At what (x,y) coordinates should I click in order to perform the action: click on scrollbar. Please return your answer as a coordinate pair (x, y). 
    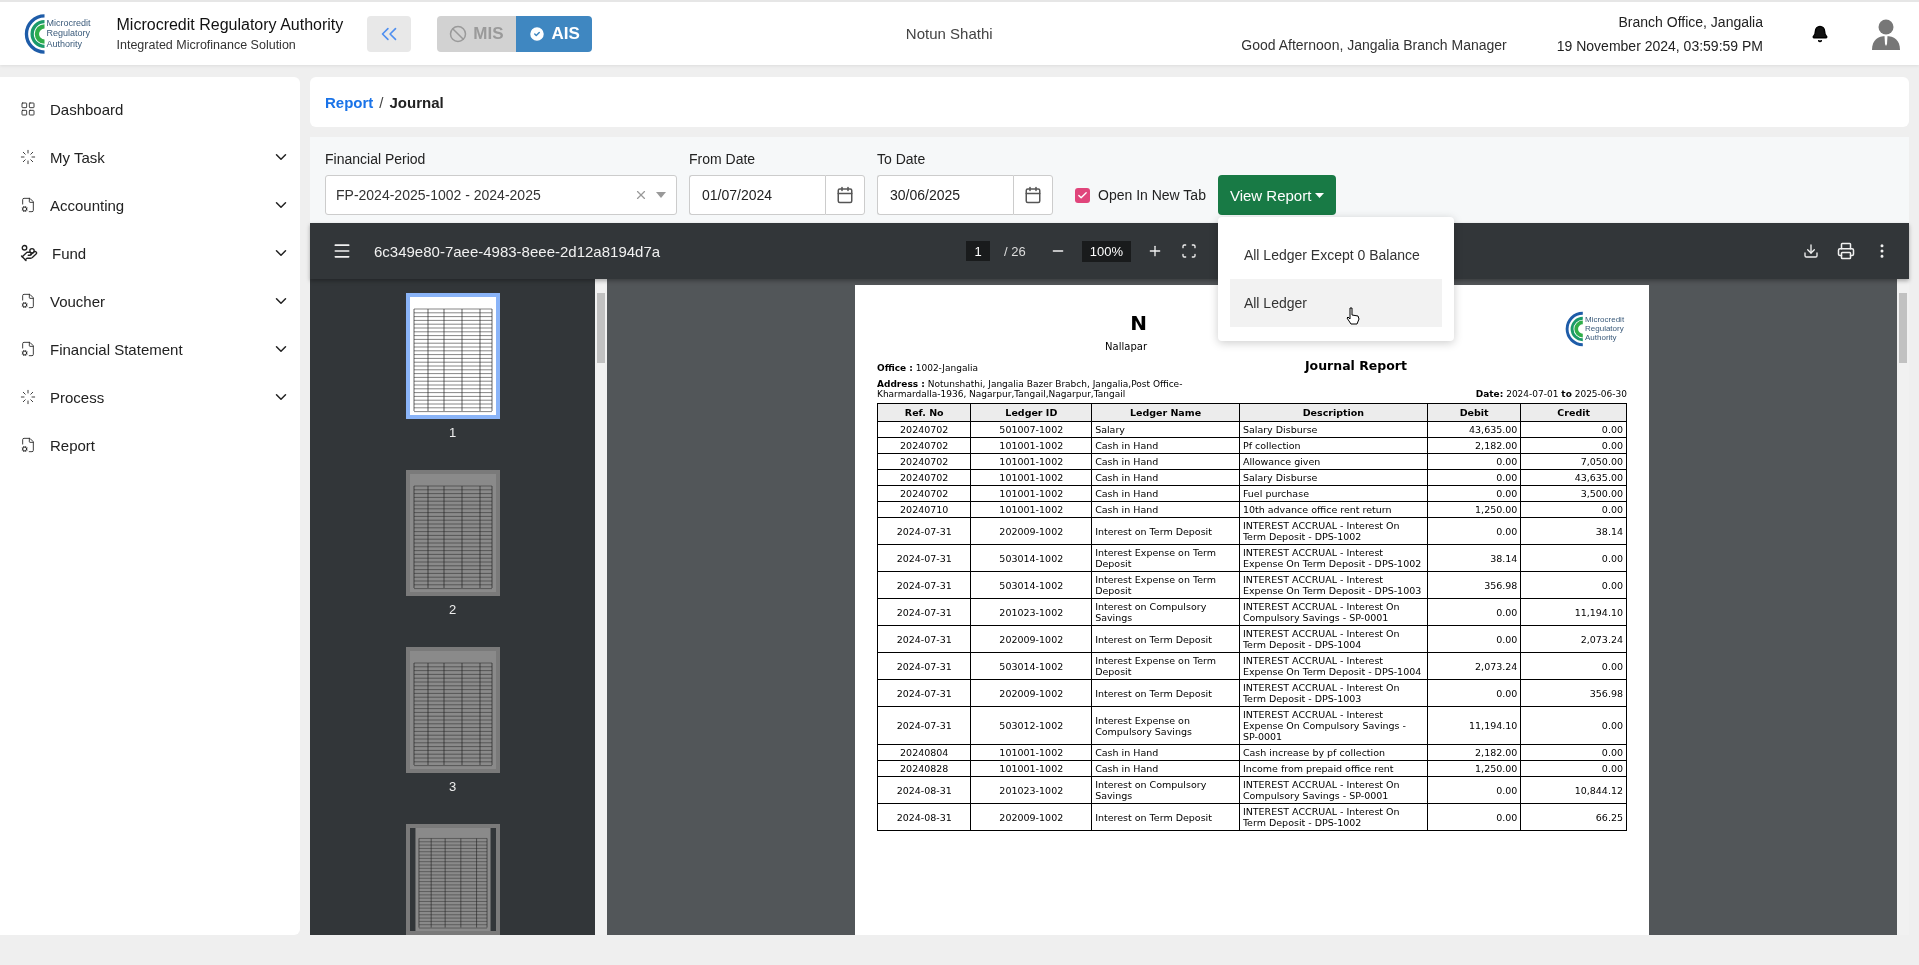
    Looking at the image, I should click on (601, 607).